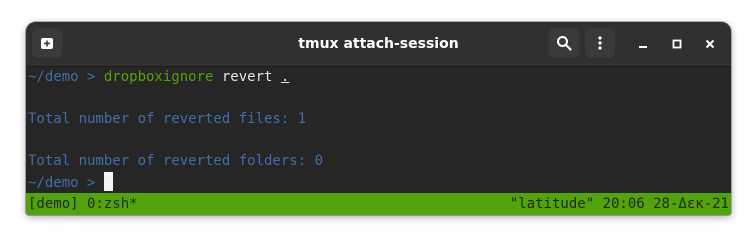  I want to click on search-icon, so click(564, 43).